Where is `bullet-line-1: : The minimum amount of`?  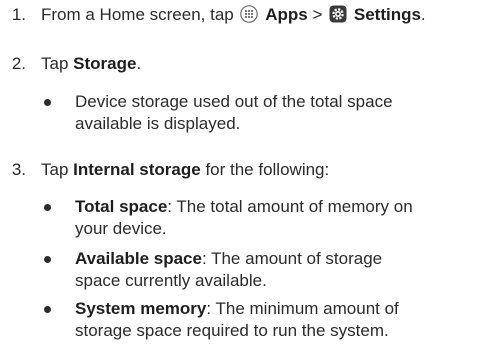 bullet-line-1: : The minimum amount of is located at coordinates (302, 308).